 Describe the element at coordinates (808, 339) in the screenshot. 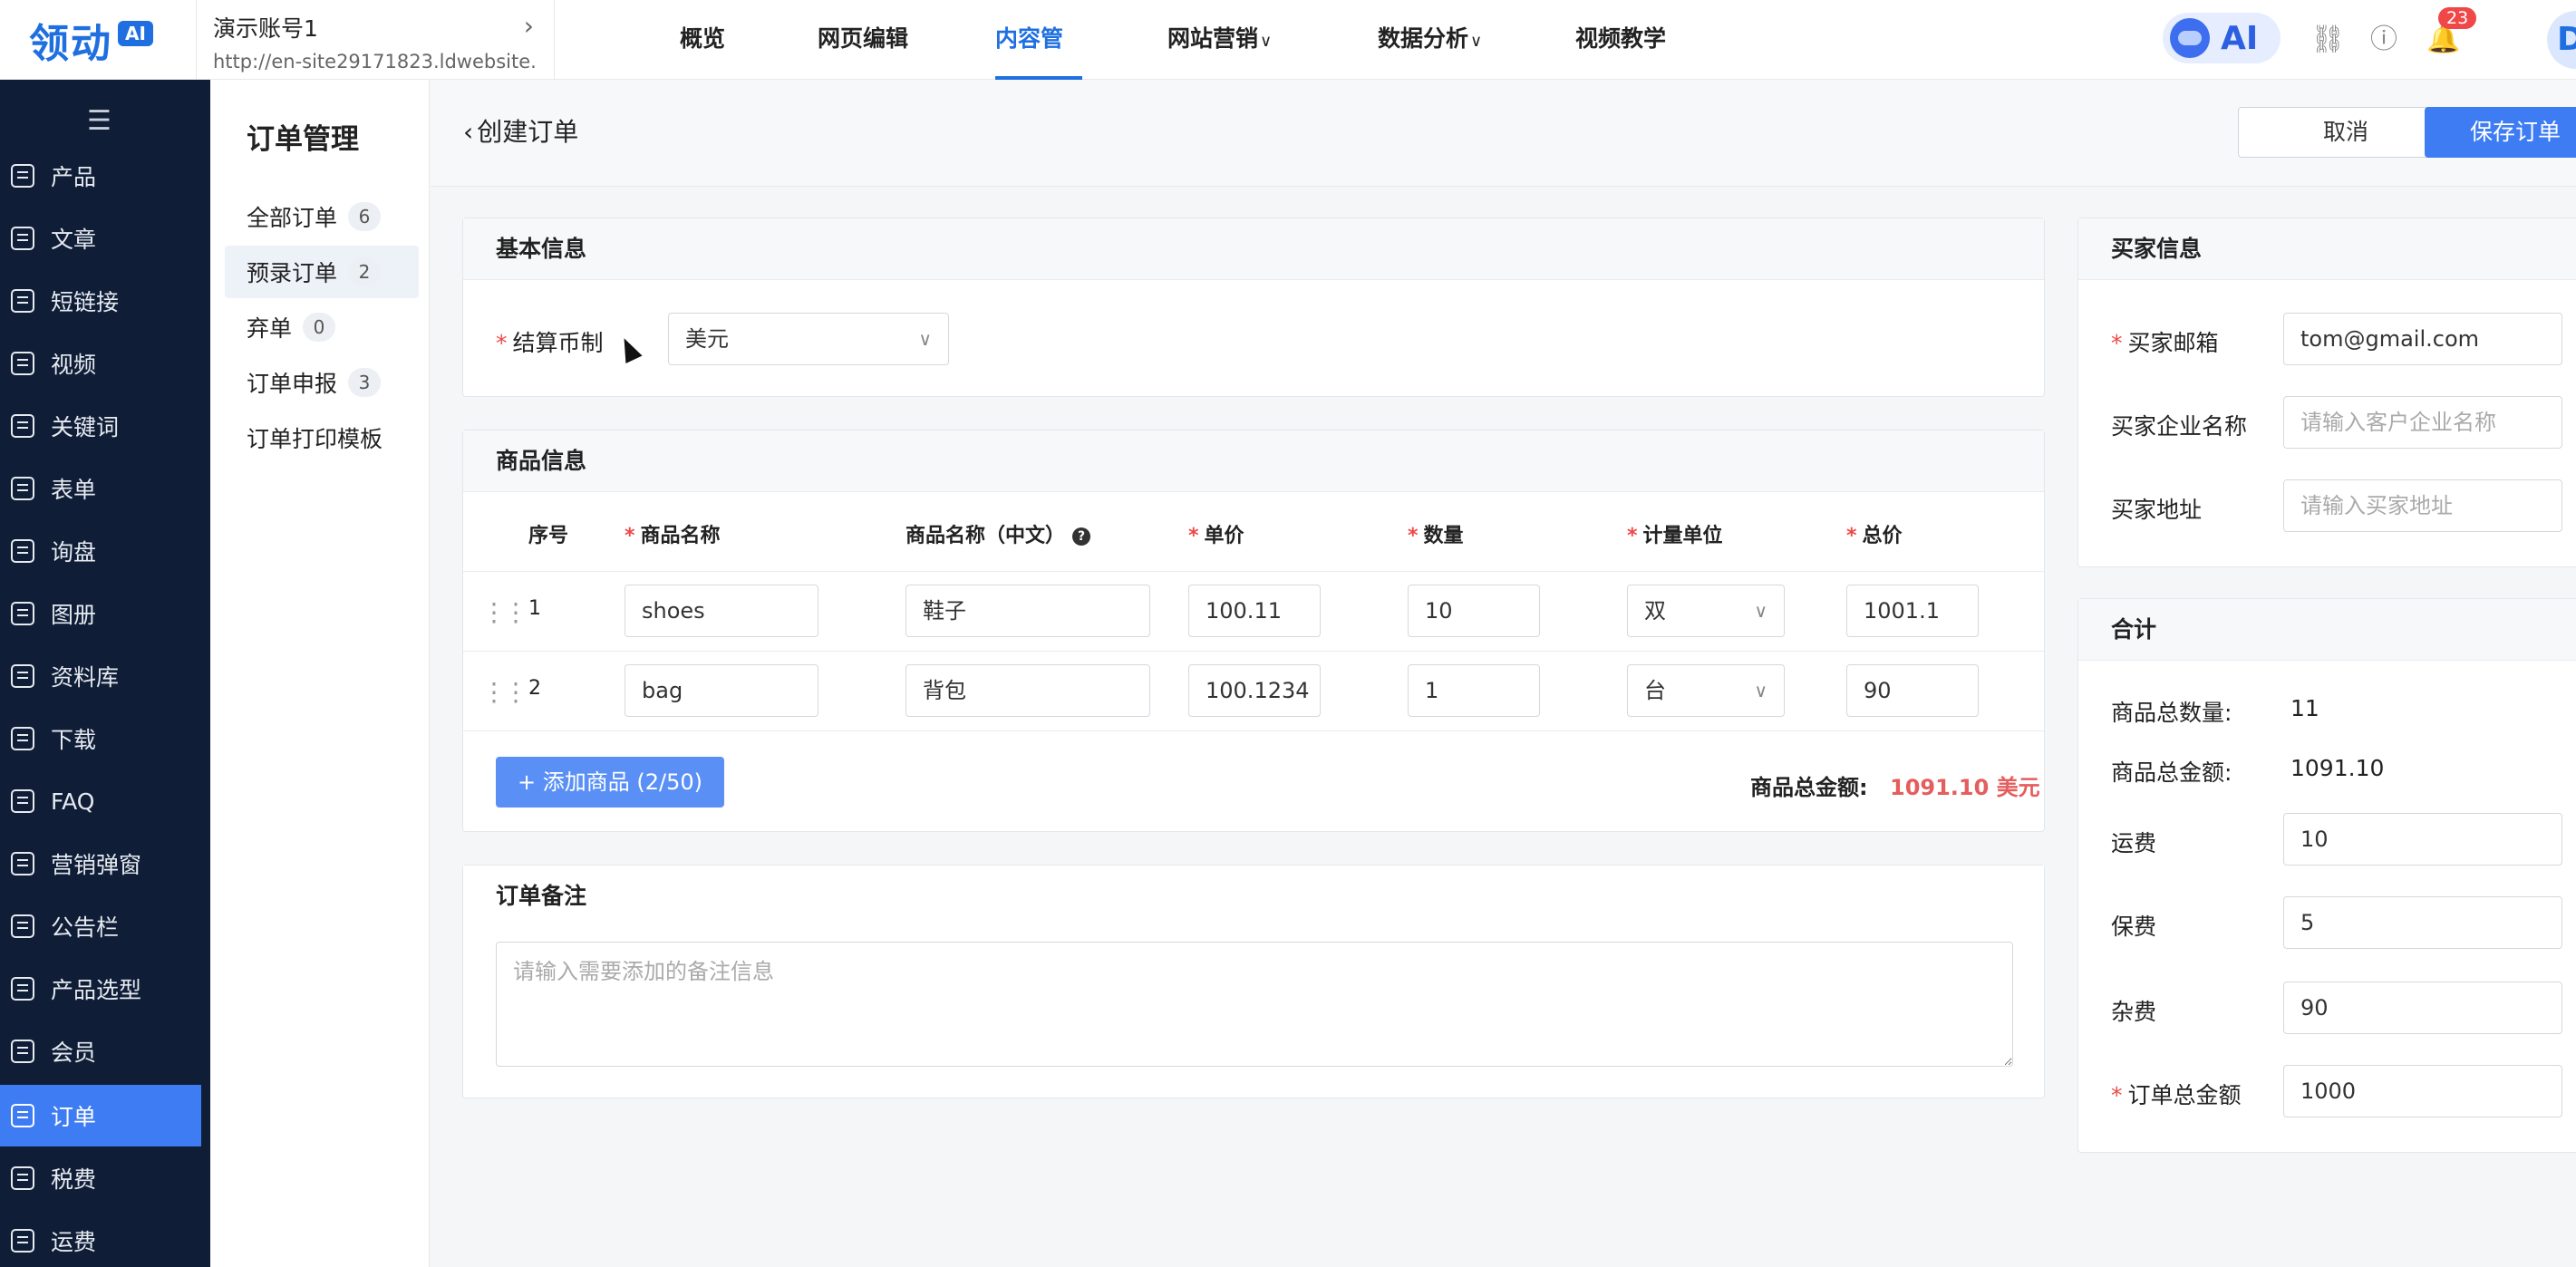

I see `currency-select: 美元 ∨` at that location.